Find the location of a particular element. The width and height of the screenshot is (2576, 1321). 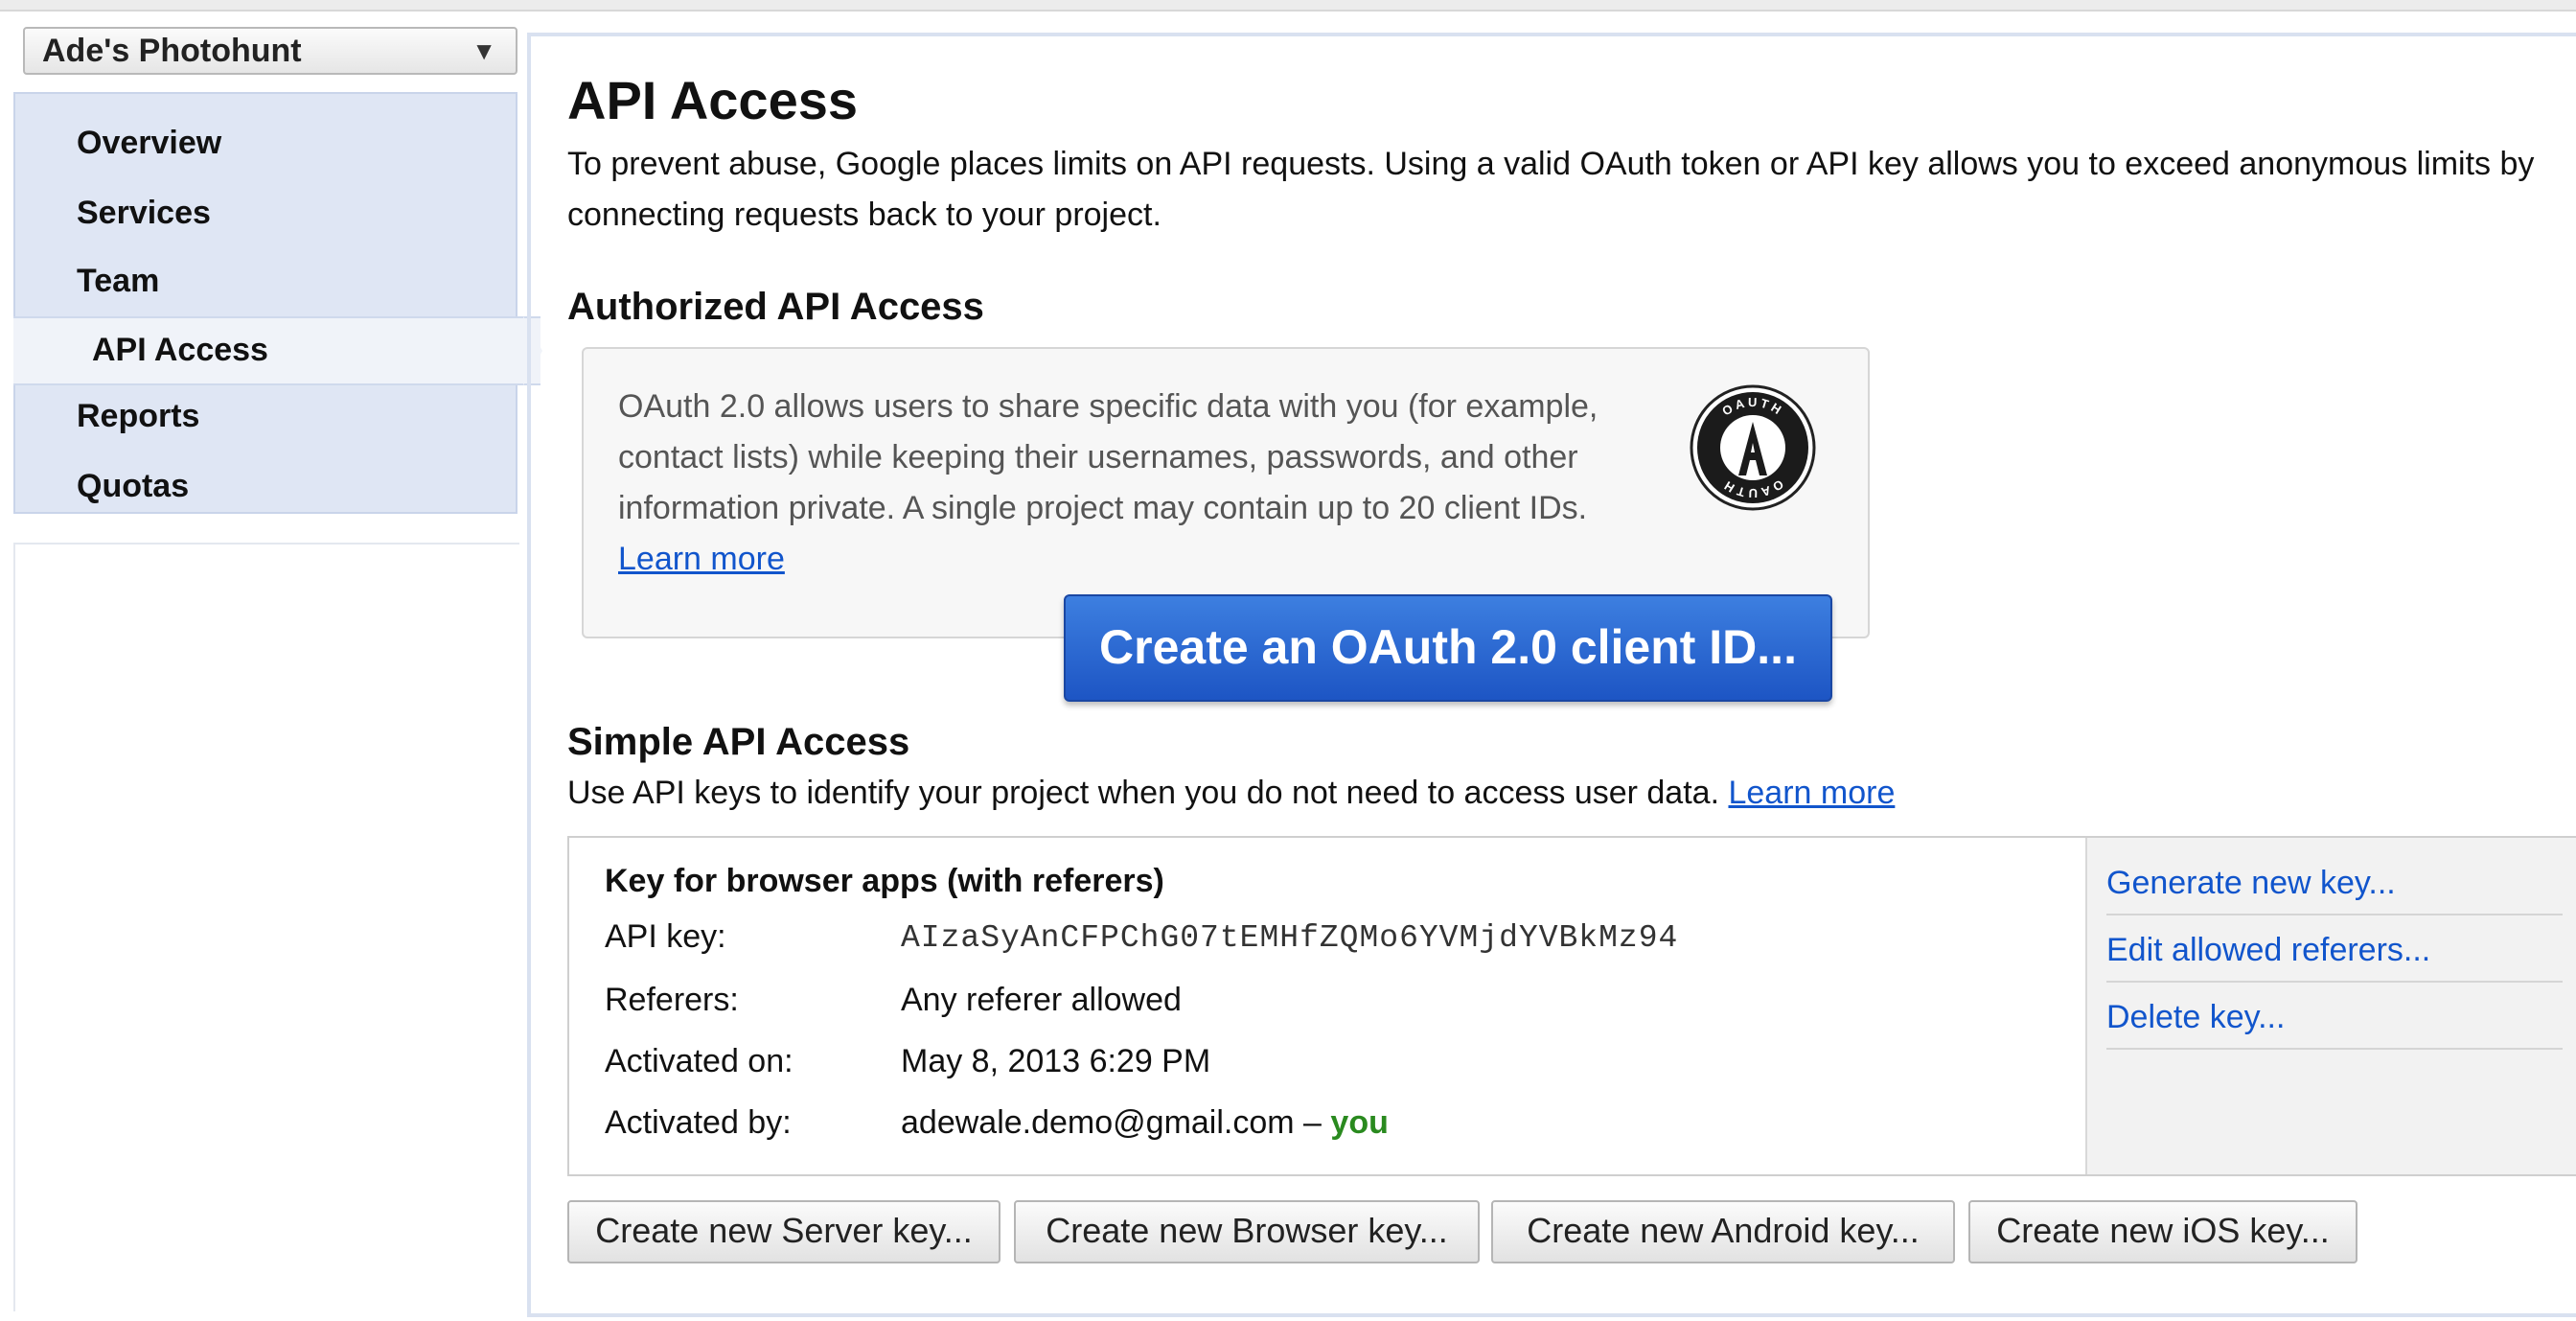

oauth-logo-icon: OAUTH OAUTH is located at coordinates (1753, 447).